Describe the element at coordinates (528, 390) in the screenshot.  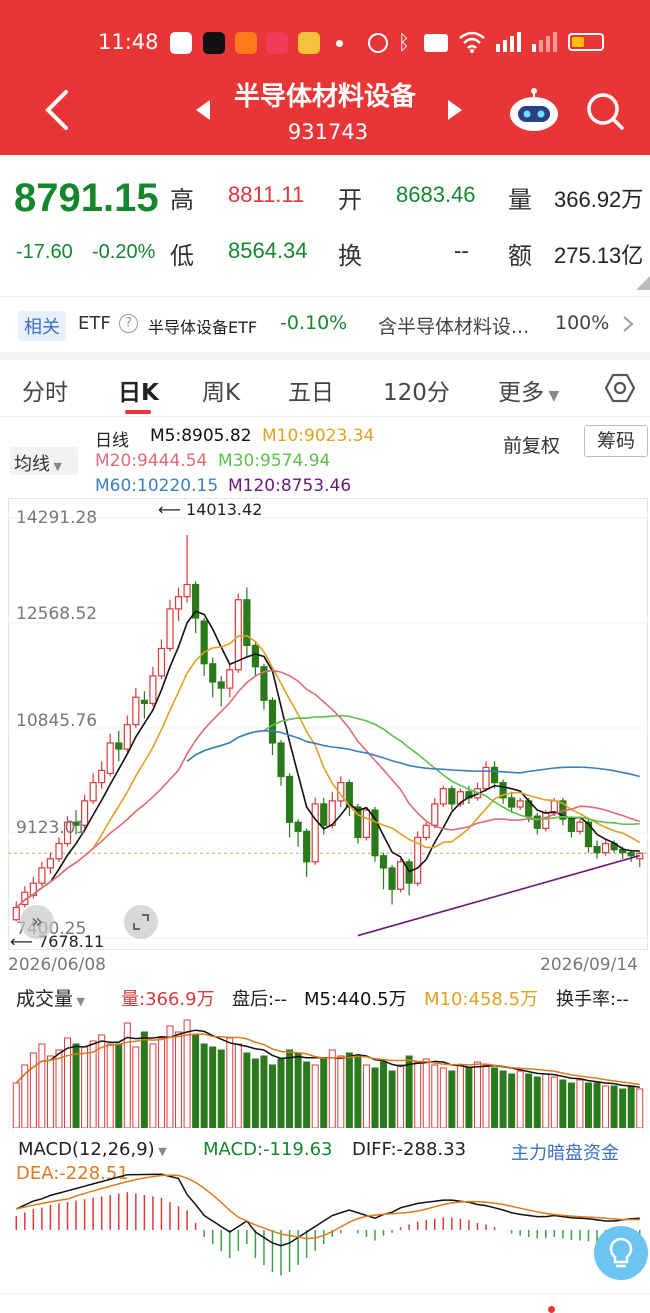
I see `tab-more: 更多 ▼` at that location.